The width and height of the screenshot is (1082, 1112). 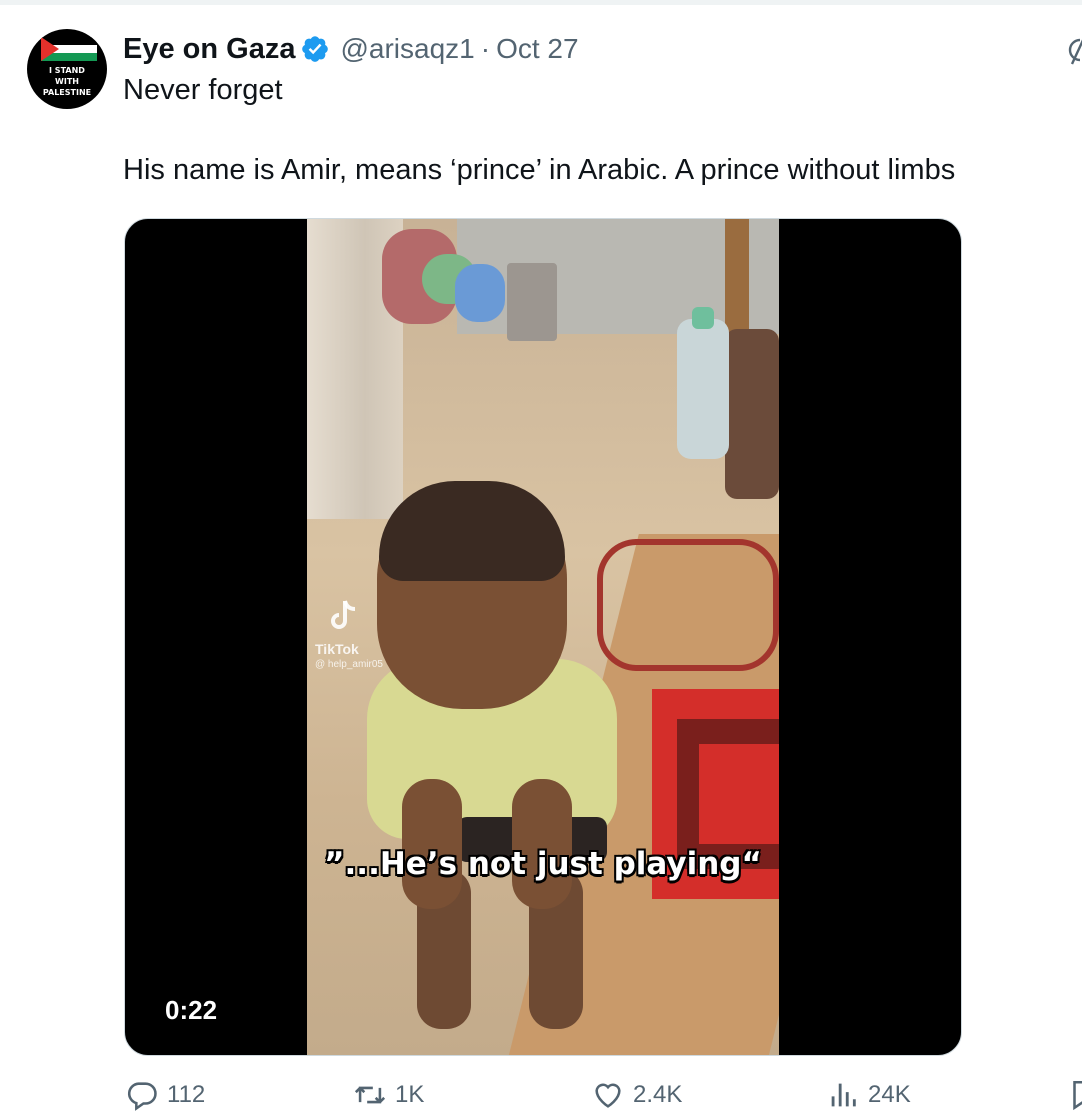 I want to click on heart-icon, so click(x=608, y=1095).